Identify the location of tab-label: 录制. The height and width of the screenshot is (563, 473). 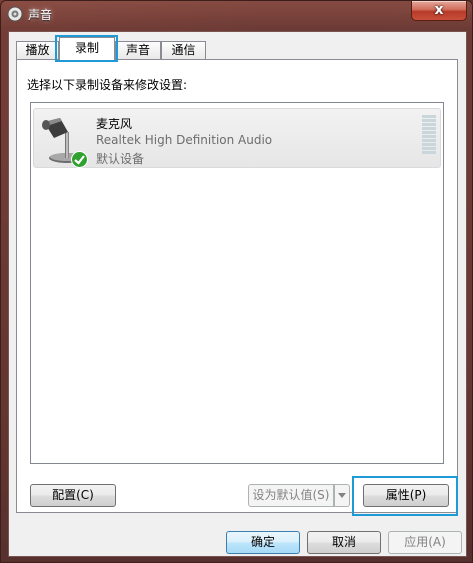
(86, 48).